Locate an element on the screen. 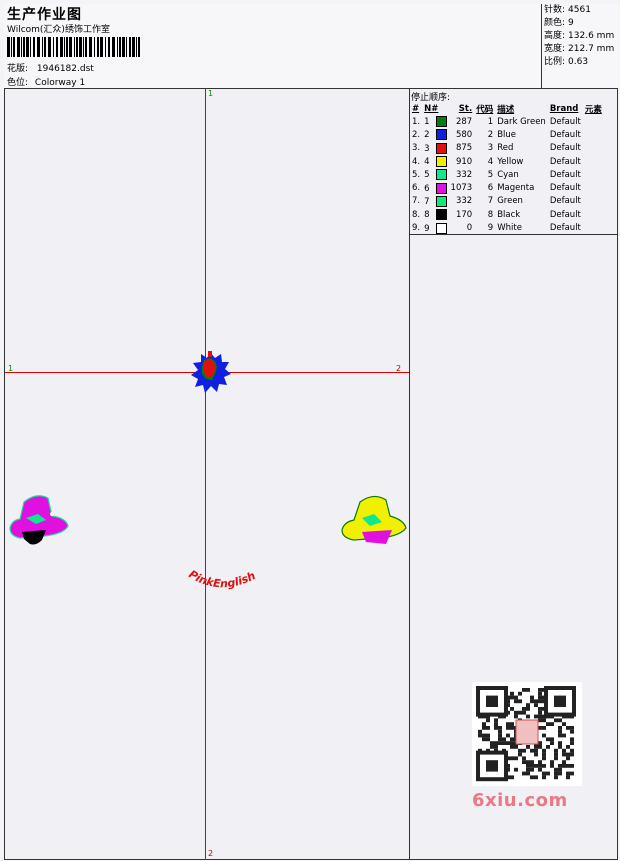  column-header: Brand is located at coordinates (564, 109).